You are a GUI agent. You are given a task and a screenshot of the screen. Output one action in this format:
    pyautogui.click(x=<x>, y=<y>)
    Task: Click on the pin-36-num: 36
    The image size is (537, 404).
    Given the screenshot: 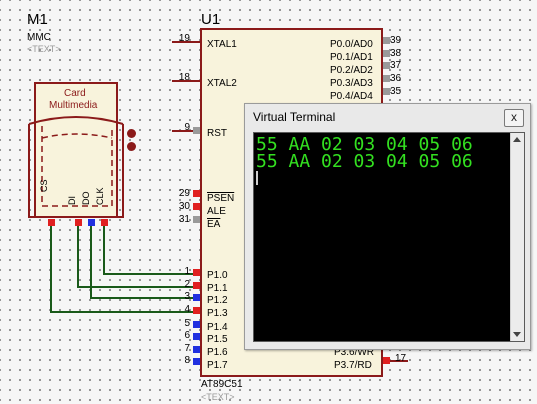 What is the action you would take?
    pyautogui.click(x=396, y=78)
    